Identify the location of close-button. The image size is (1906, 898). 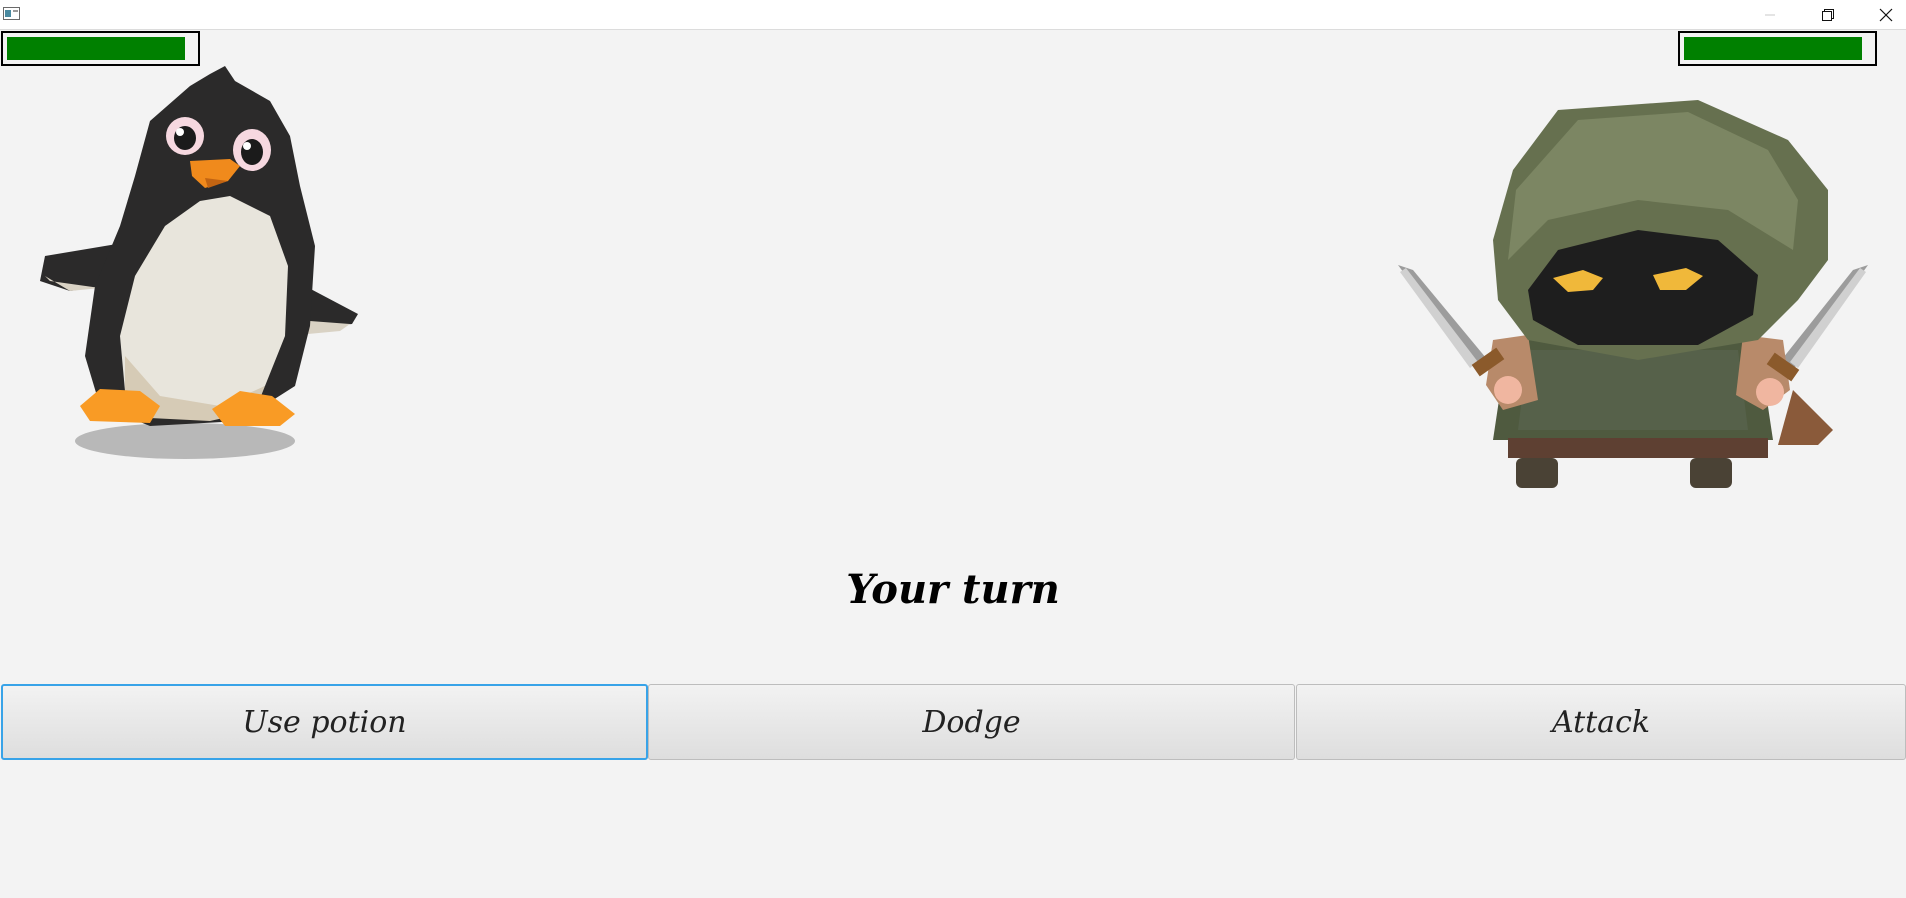
(1881, 14).